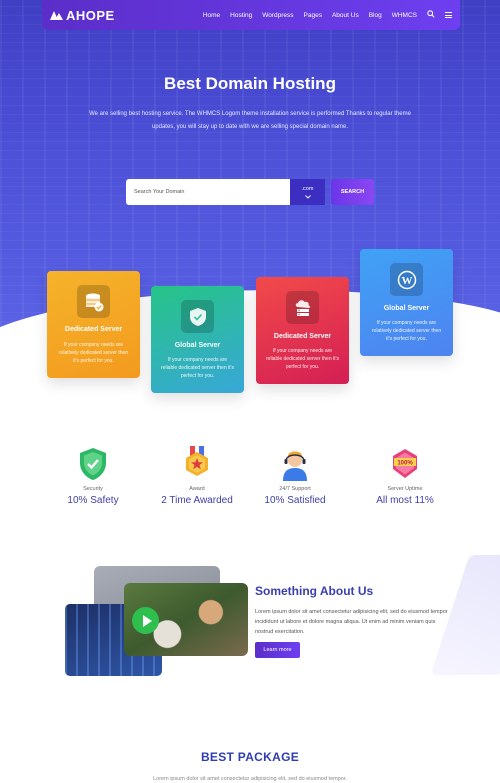 The width and height of the screenshot is (500, 783). Describe the element at coordinates (90, 15) in the screenshot. I see `logo-text: AHOPE` at that location.